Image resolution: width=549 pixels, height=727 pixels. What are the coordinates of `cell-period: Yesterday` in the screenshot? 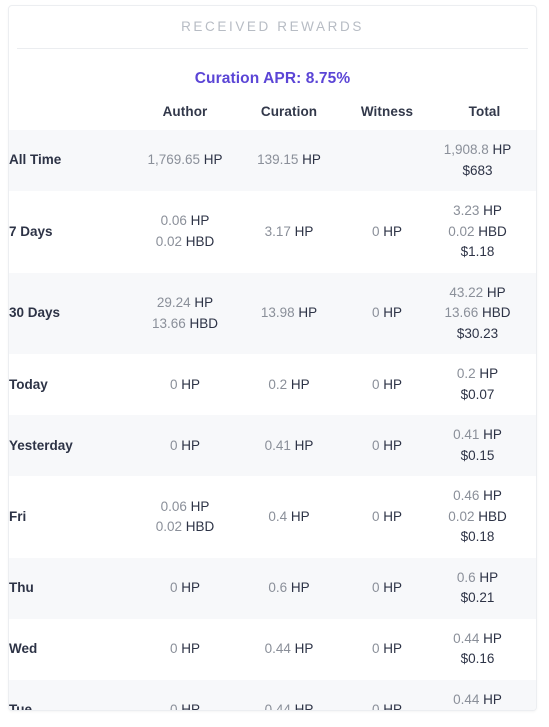 It's located at (71, 446).